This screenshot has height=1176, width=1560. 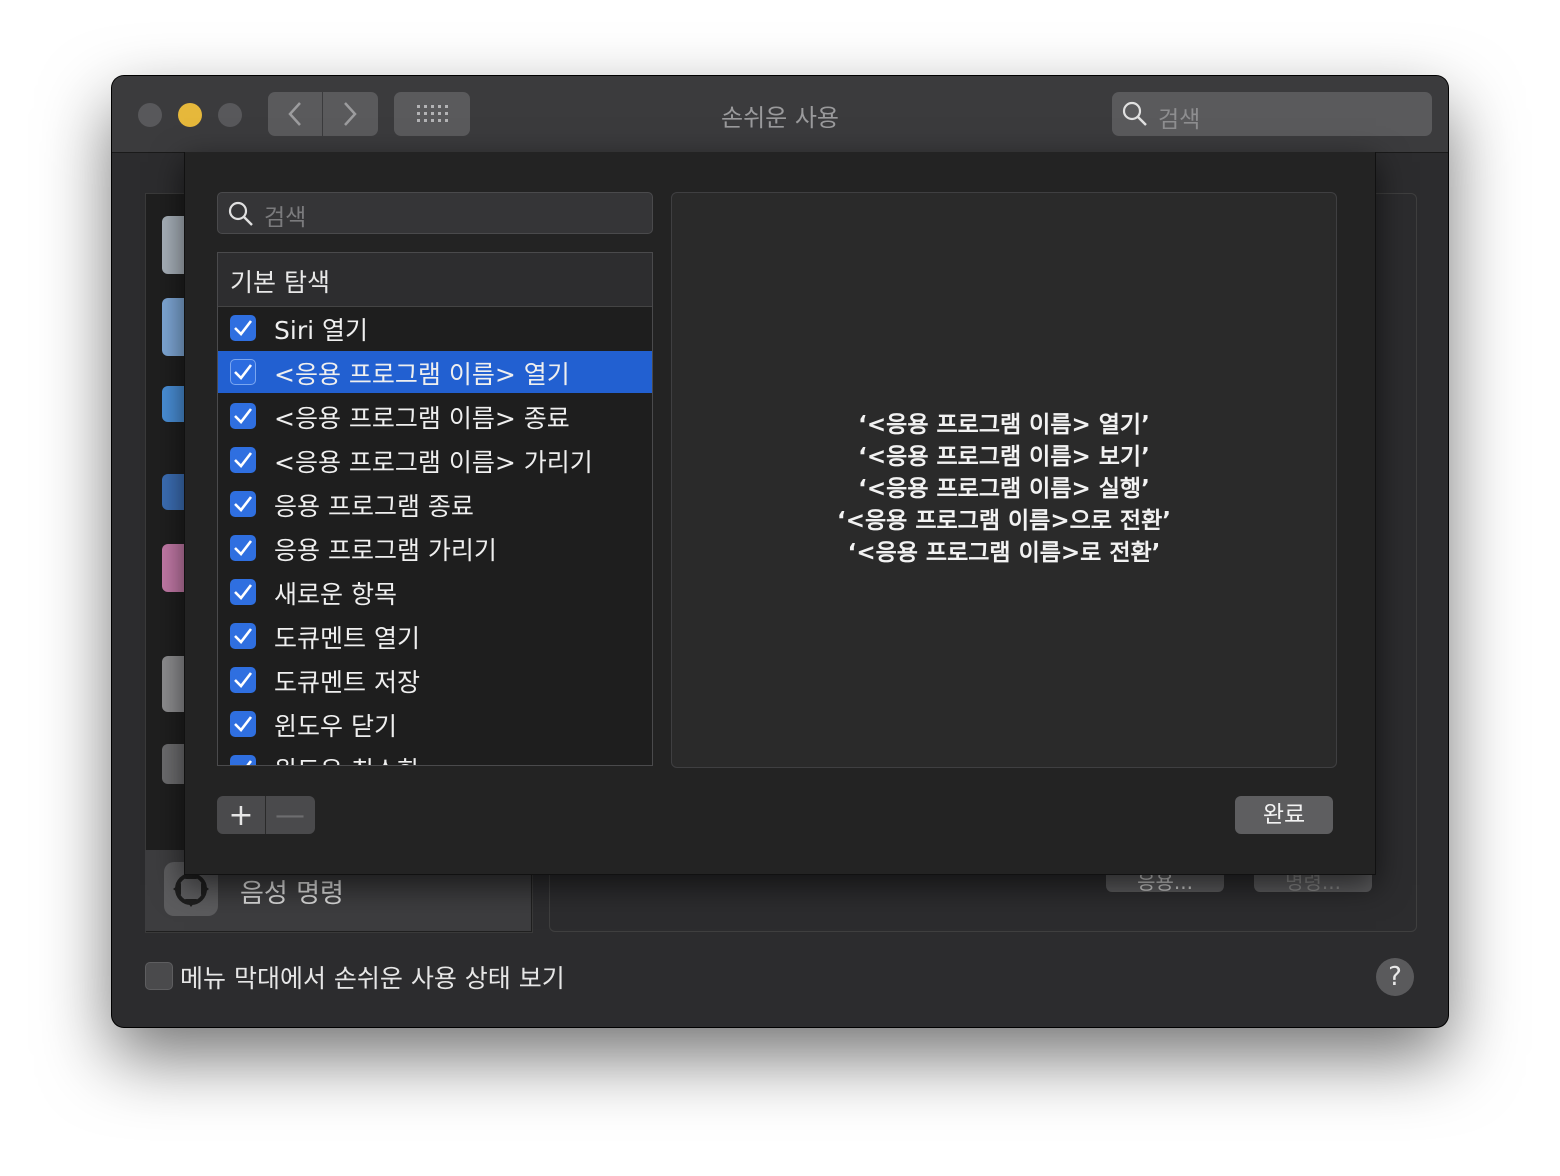 I want to click on descriptions-icon, so click(x=173, y=492).